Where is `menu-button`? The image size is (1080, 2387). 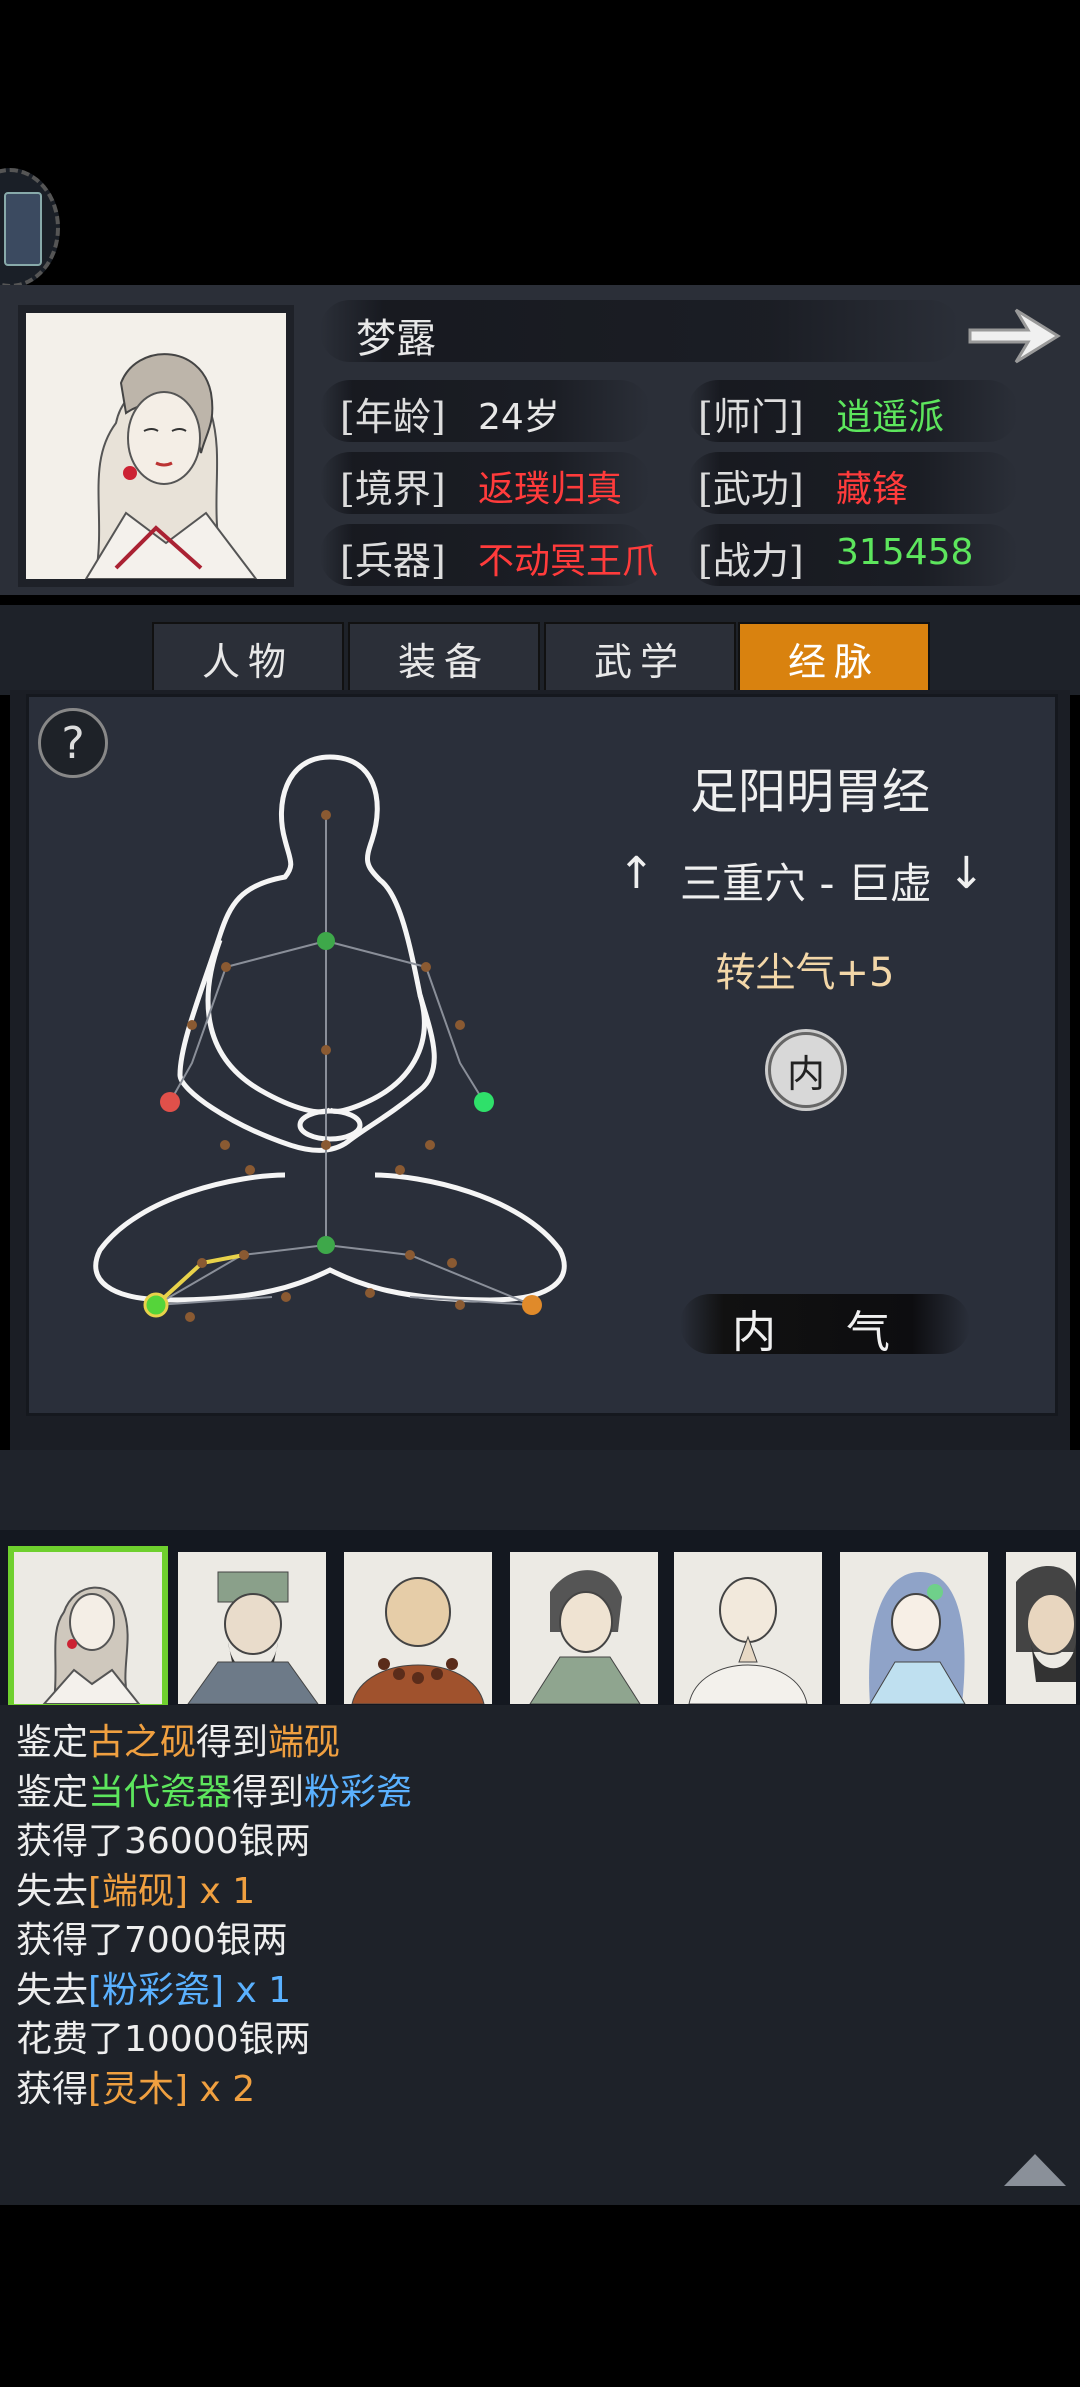
menu-button is located at coordinates (30, 228).